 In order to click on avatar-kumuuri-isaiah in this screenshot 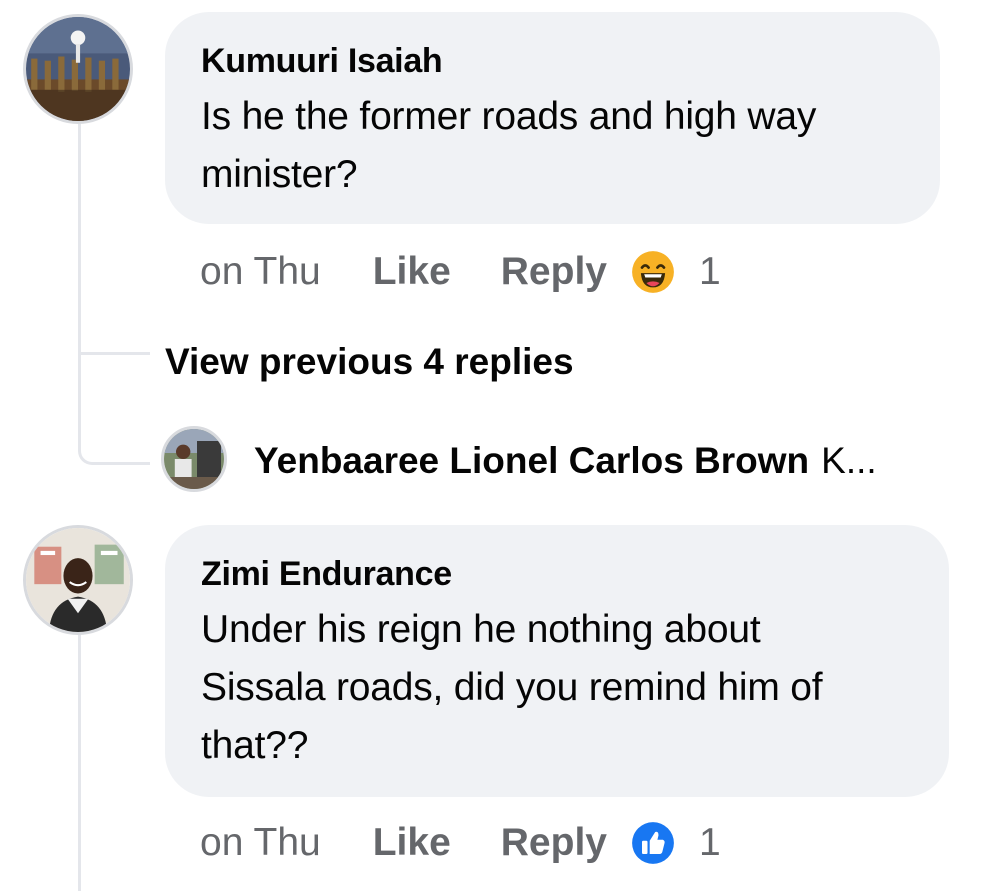, I will do `click(78, 69)`.